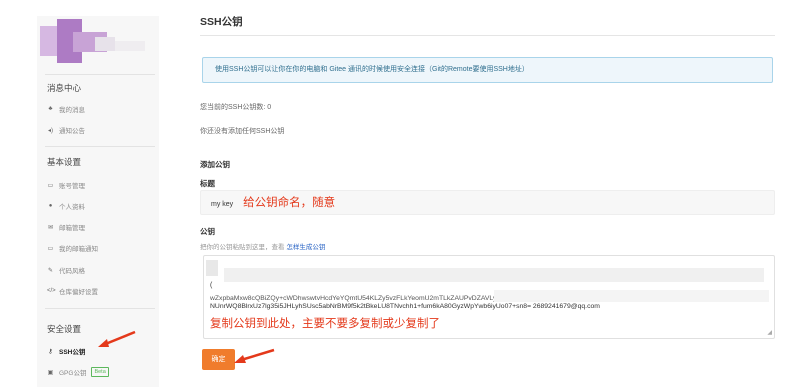 The height and width of the screenshot is (387, 792). I want to click on sidebar-item-email: ✉ 邮箱管理, so click(66, 227).